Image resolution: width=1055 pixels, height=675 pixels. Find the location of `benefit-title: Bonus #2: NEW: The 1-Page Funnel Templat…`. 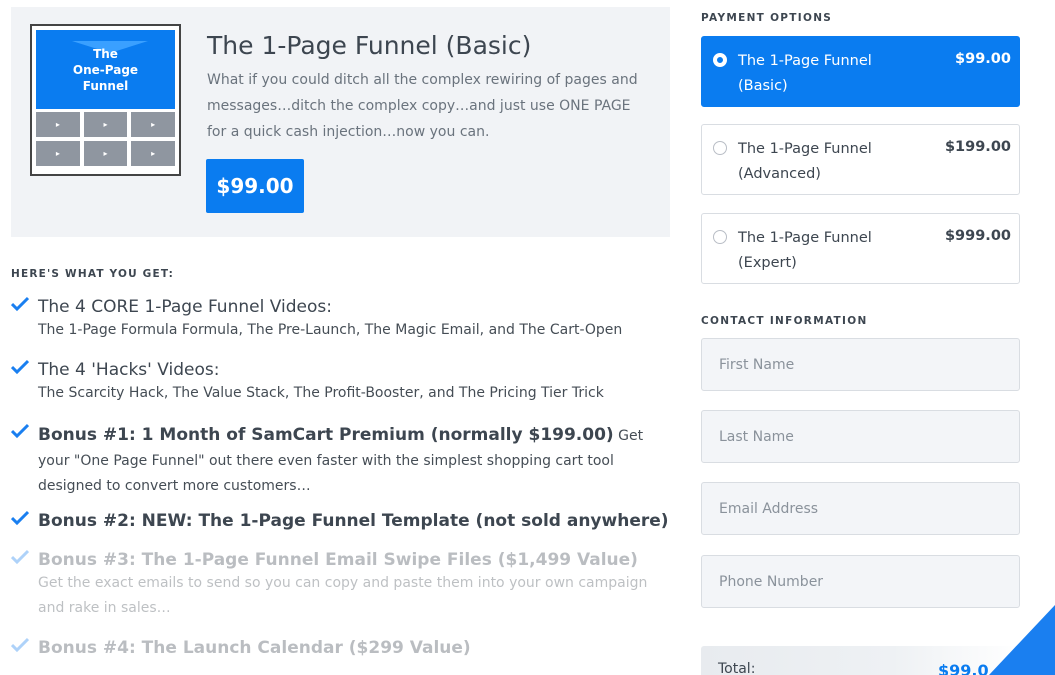

benefit-title: Bonus #2: NEW: The 1-Page Funnel Templat… is located at coordinates (353, 521).